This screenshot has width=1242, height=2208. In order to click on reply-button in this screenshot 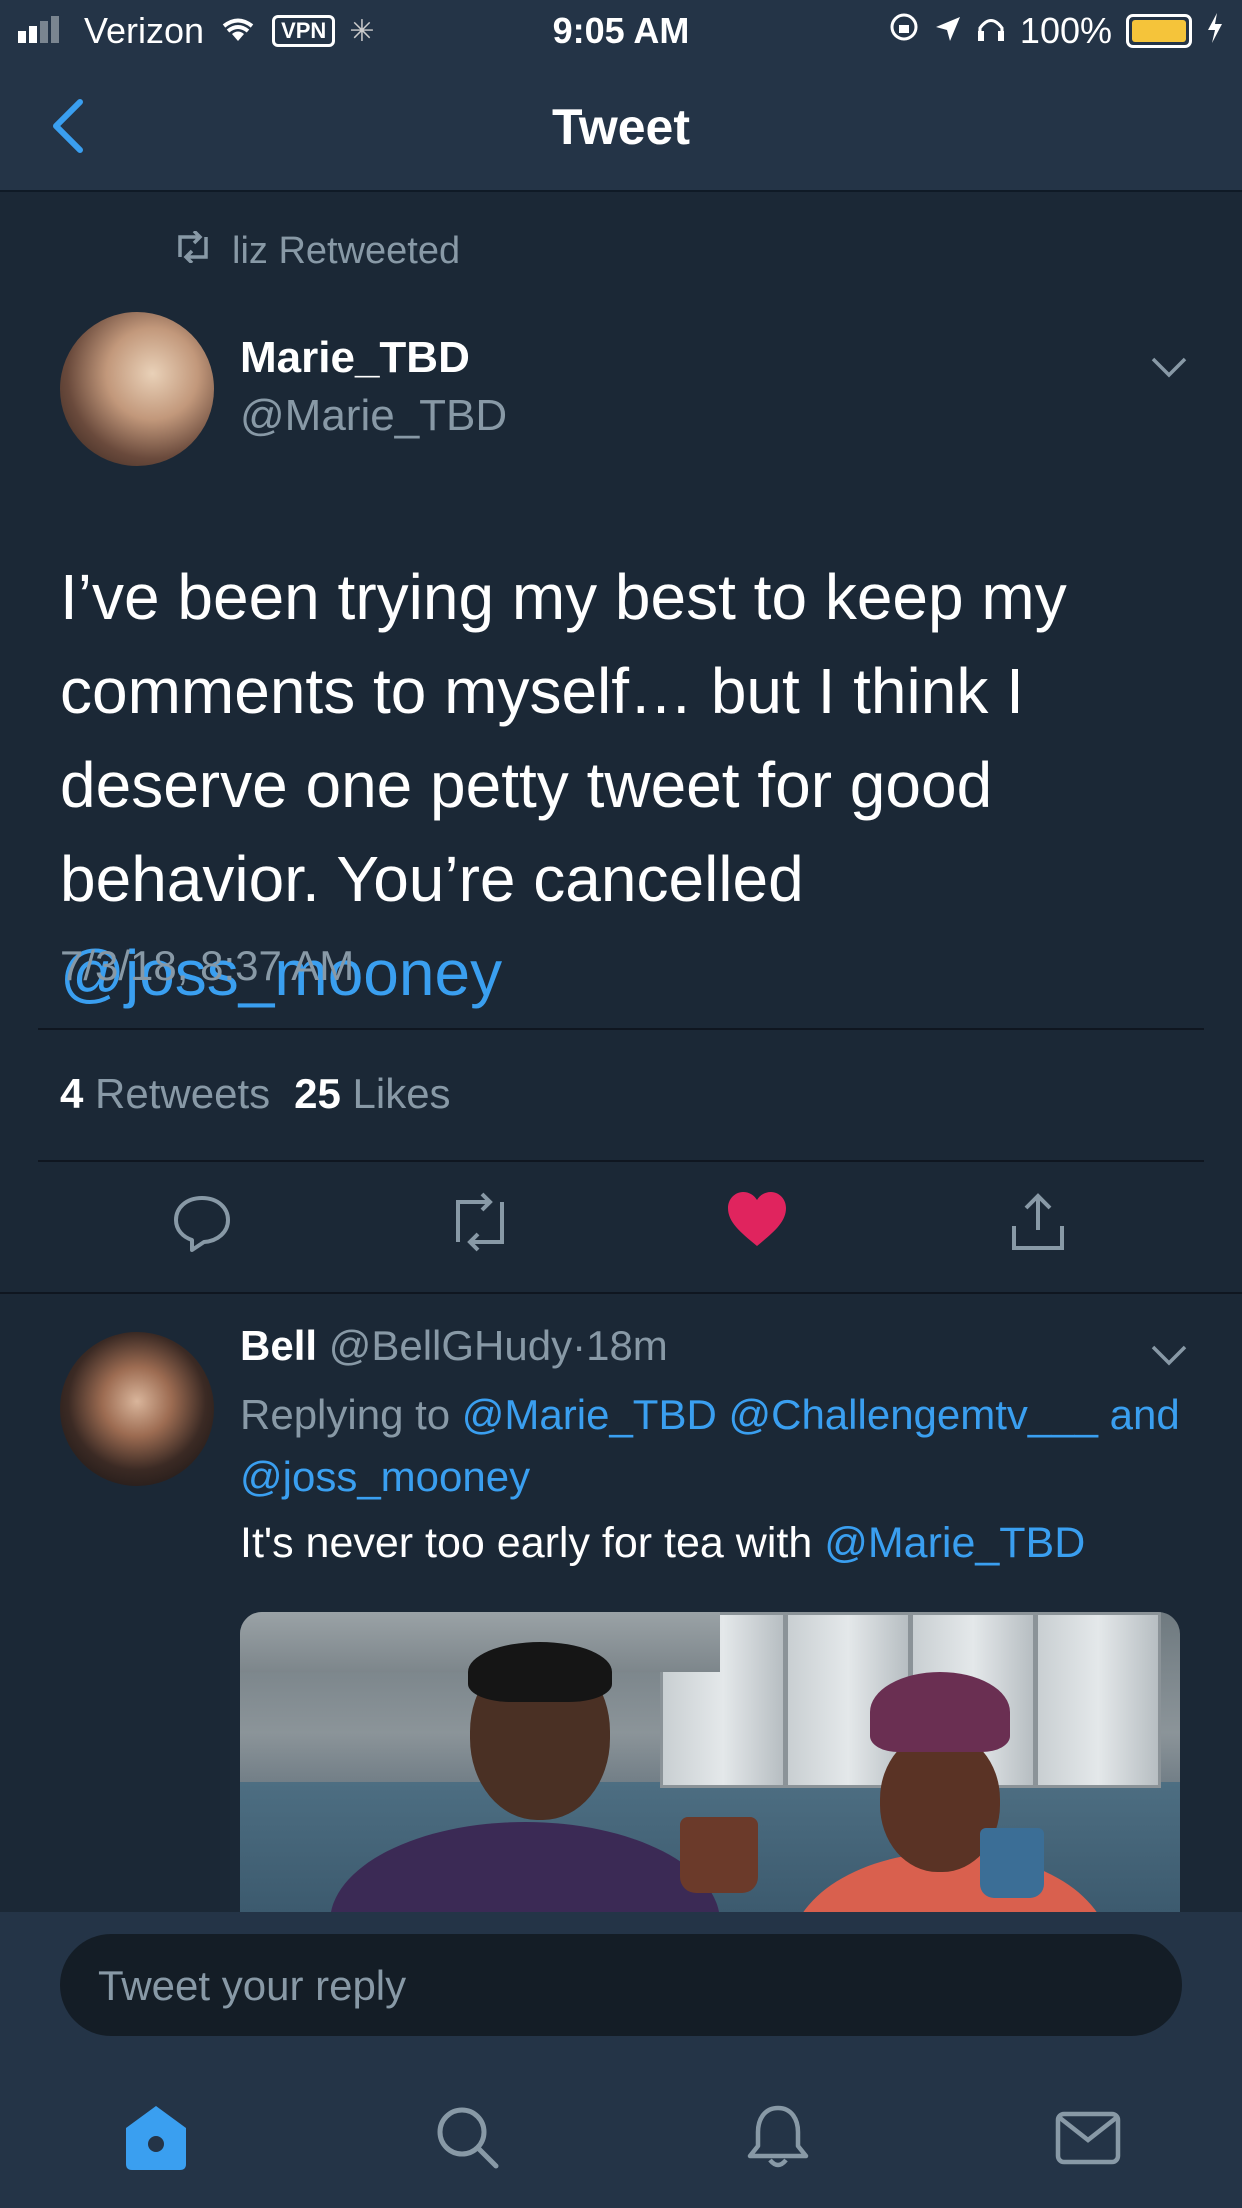, I will do `click(202, 1222)`.